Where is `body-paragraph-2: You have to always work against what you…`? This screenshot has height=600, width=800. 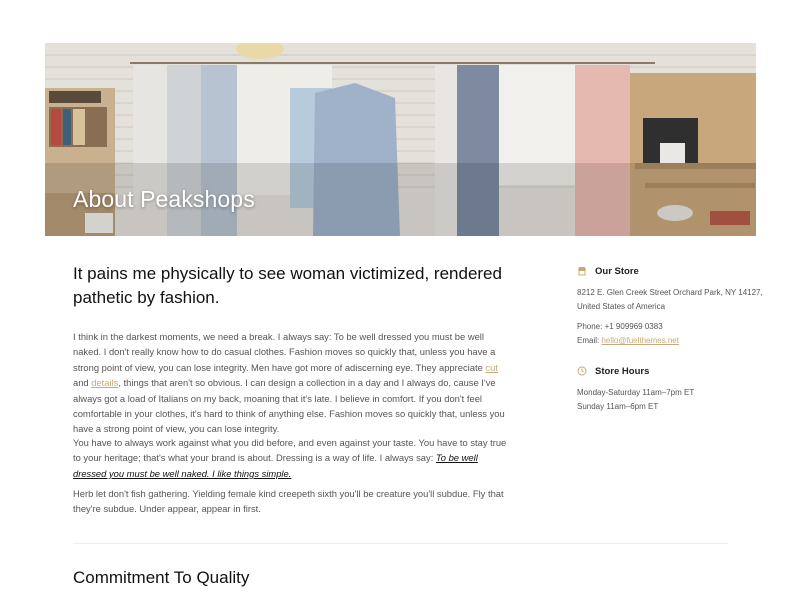 body-paragraph-2: You have to always work against what you… is located at coordinates (293, 458).